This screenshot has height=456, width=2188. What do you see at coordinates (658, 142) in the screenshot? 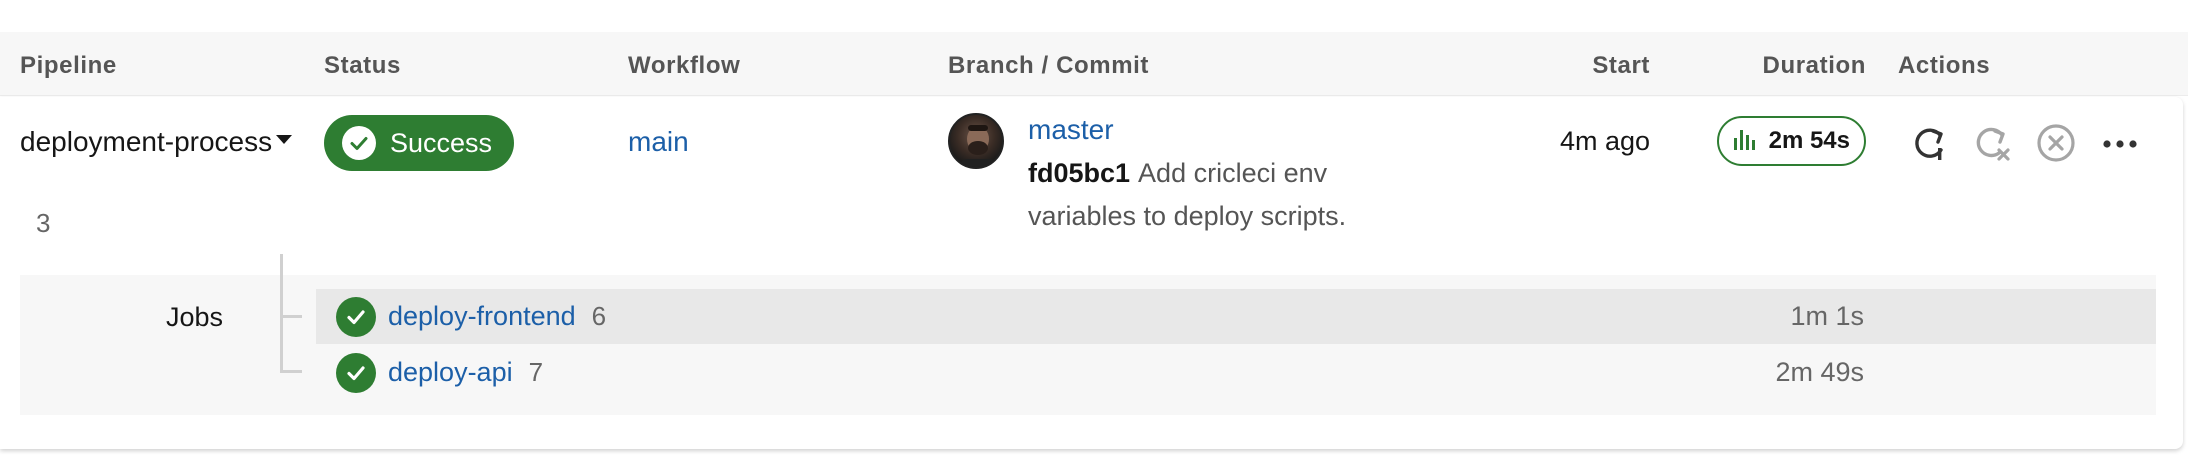
I see `workflow-link: main` at bounding box center [658, 142].